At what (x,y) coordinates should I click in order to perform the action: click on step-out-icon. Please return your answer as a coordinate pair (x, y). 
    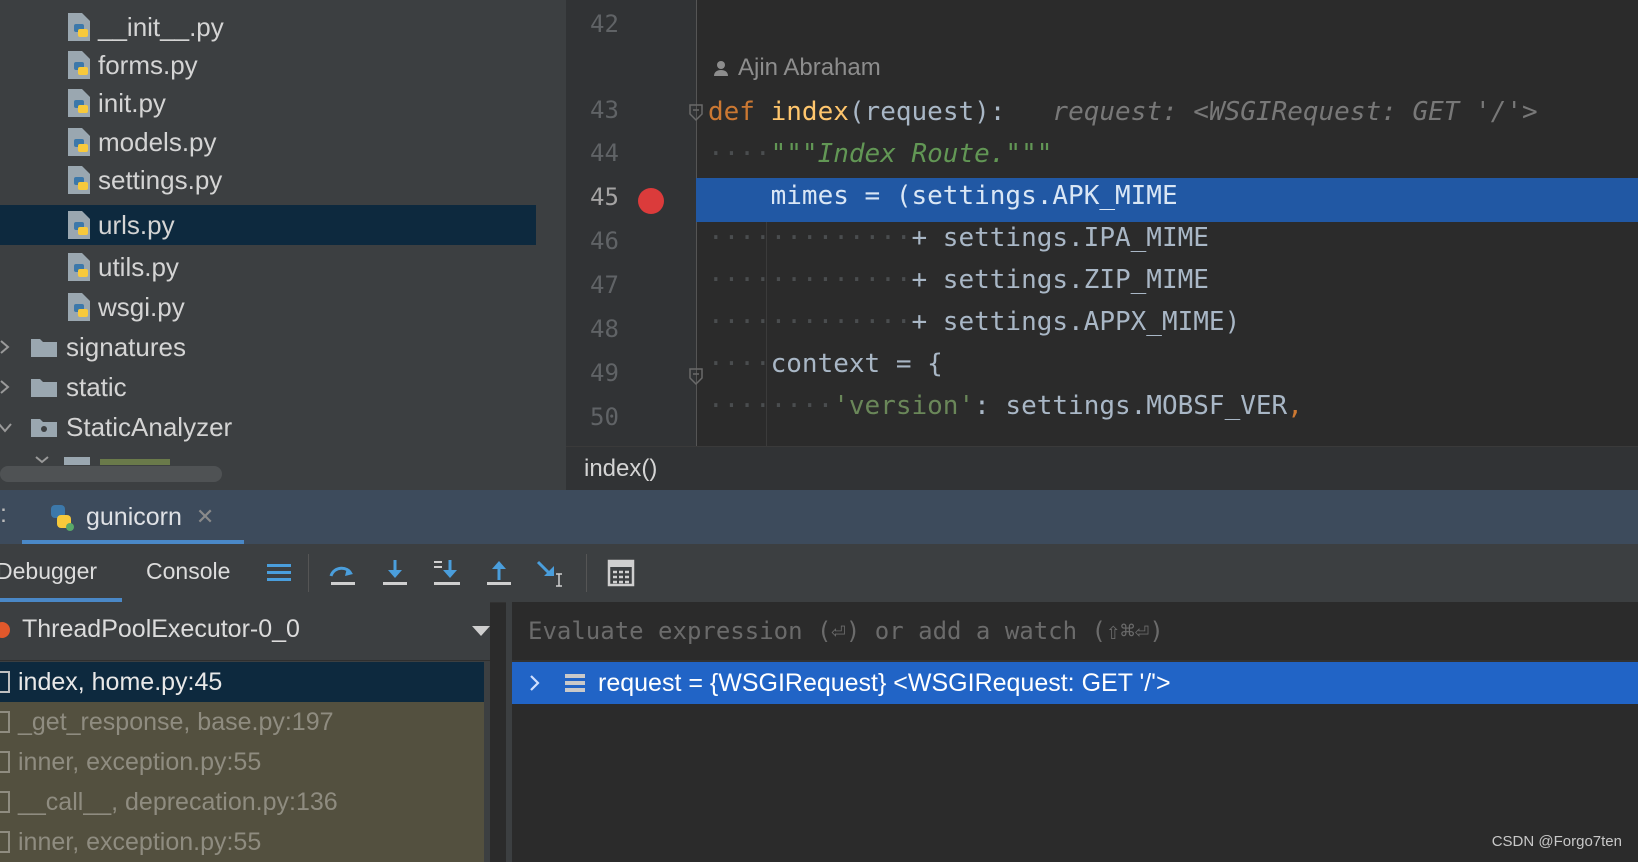
    Looking at the image, I should click on (499, 573).